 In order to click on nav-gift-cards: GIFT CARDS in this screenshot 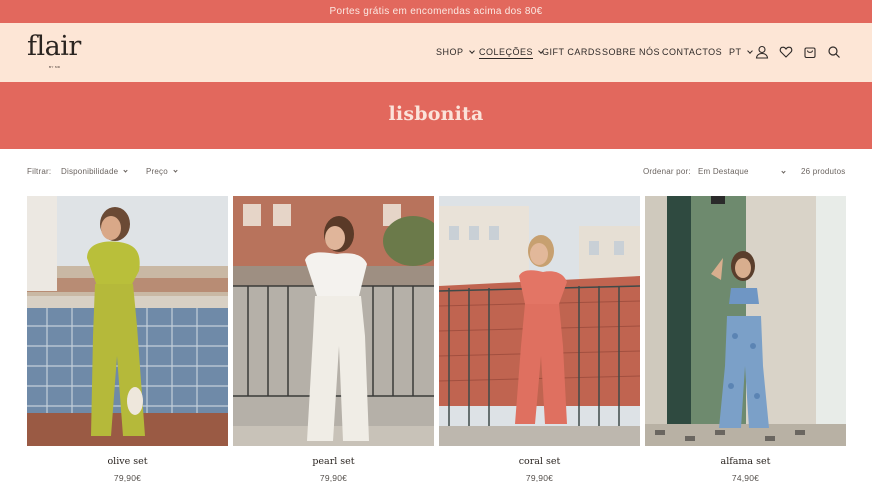, I will do `click(571, 52)`.